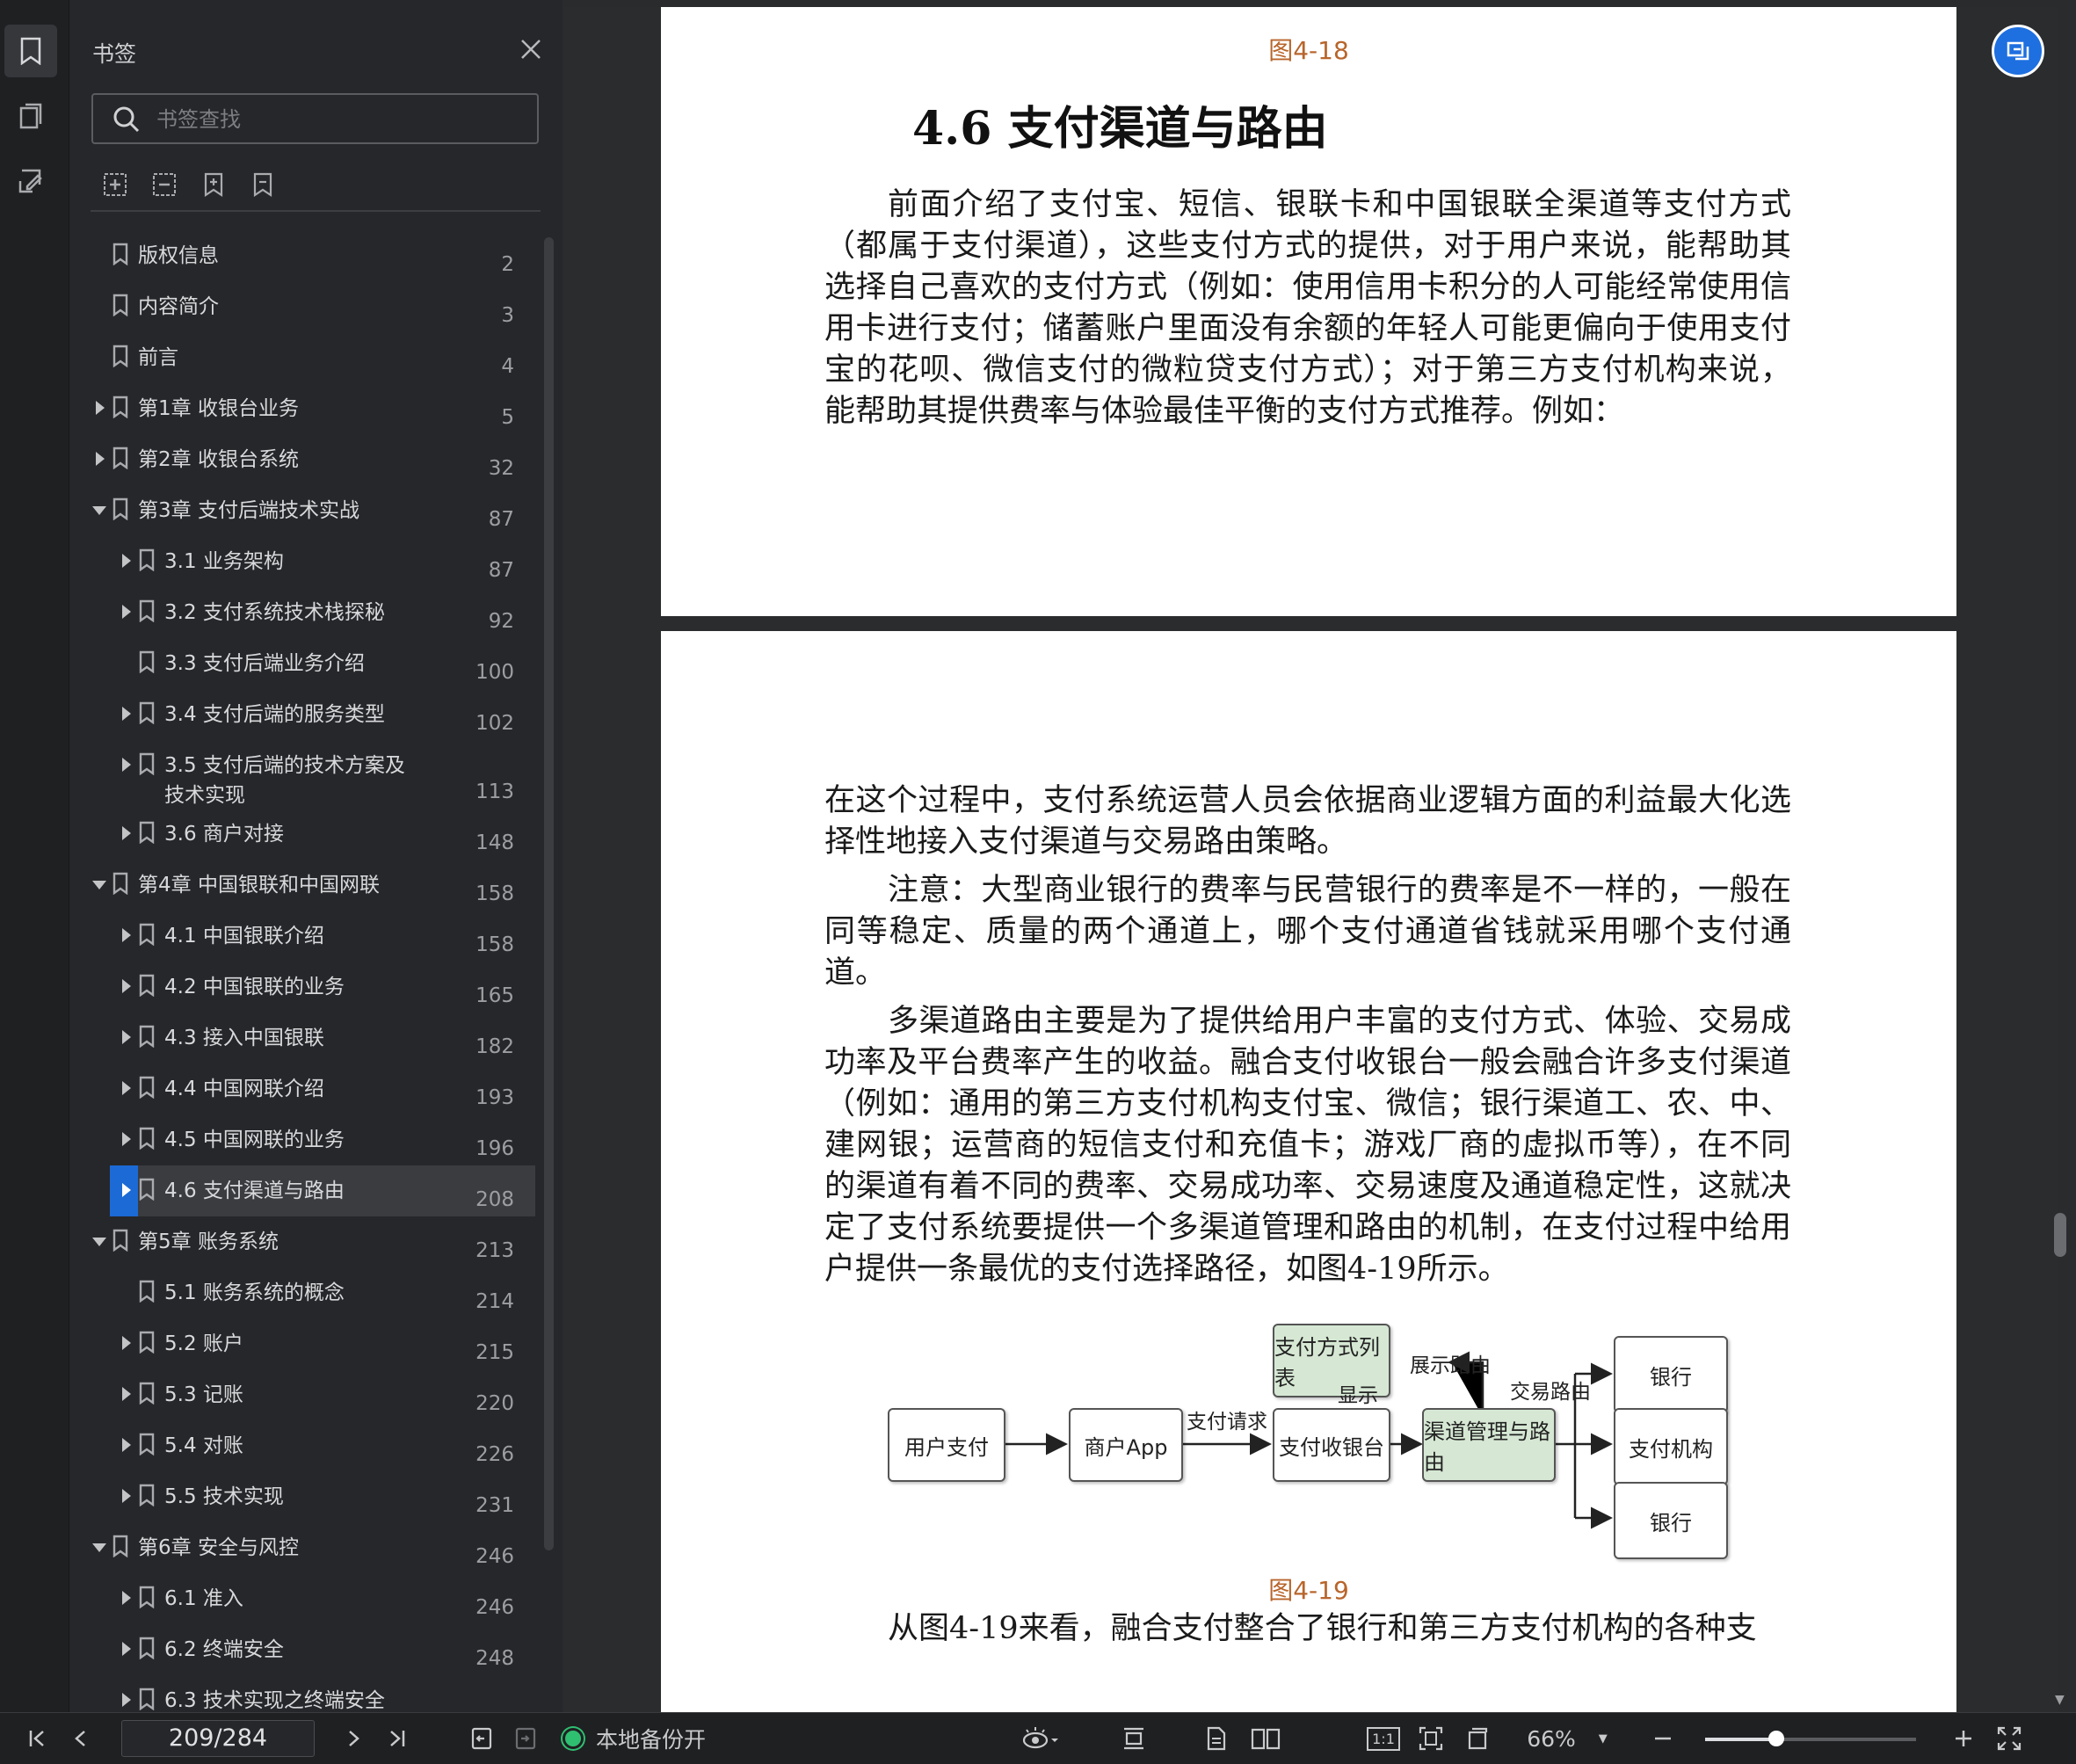  What do you see at coordinates (302, 306) in the screenshot?
I see `bookmark-item: 内容简介 3` at bounding box center [302, 306].